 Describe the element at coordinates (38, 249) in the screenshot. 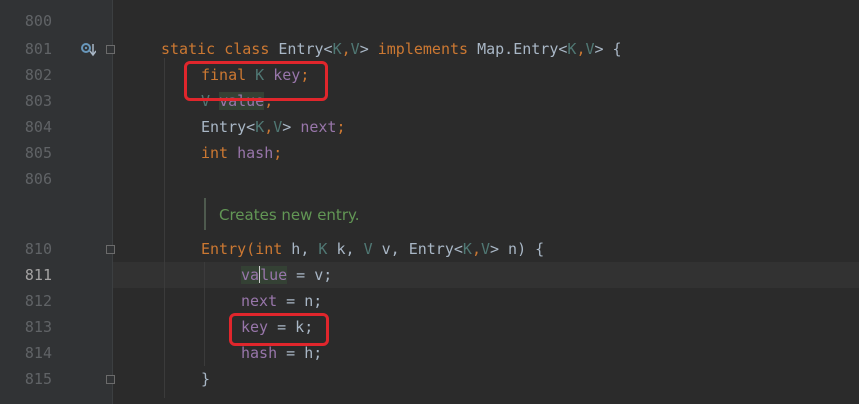

I see `line-number: 810` at that location.